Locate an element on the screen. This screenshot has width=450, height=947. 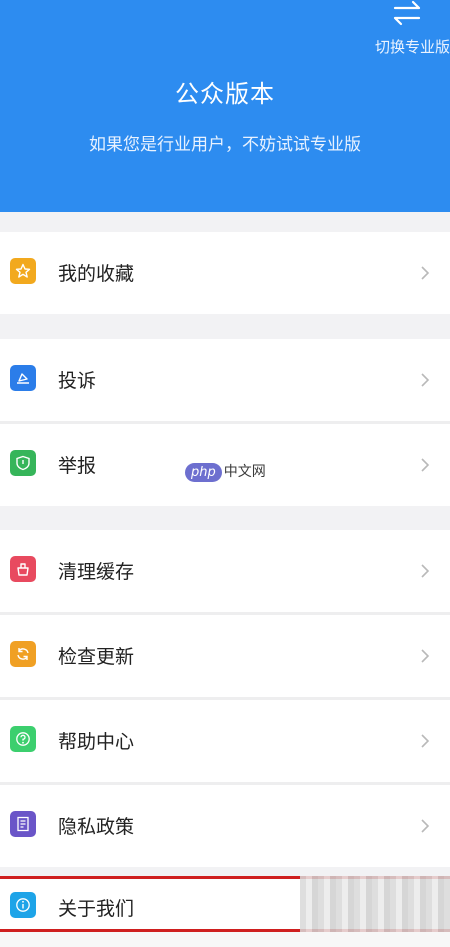
star-icon is located at coordinates (23, 271).